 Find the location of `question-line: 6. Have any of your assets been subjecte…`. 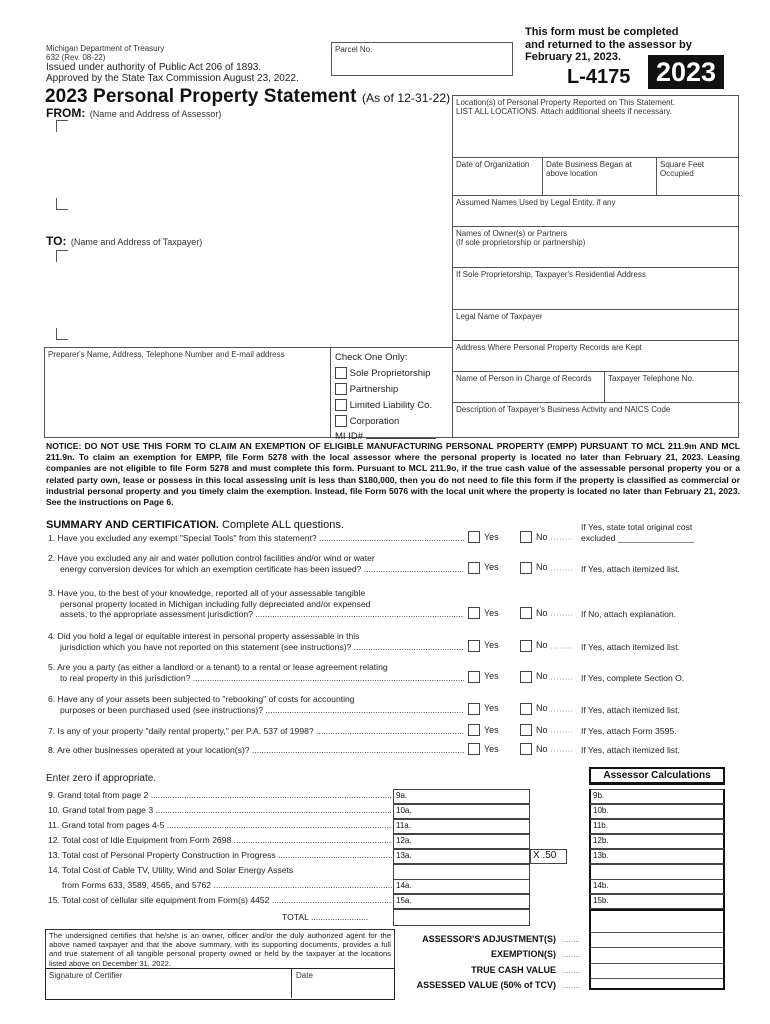

question-line: 6. Have any of your assets been subjecte… is located at coordinates (201, 699).